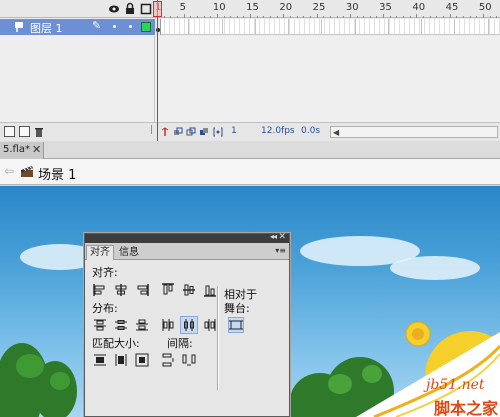  I want to click on playhead-line, so click(157, 71).